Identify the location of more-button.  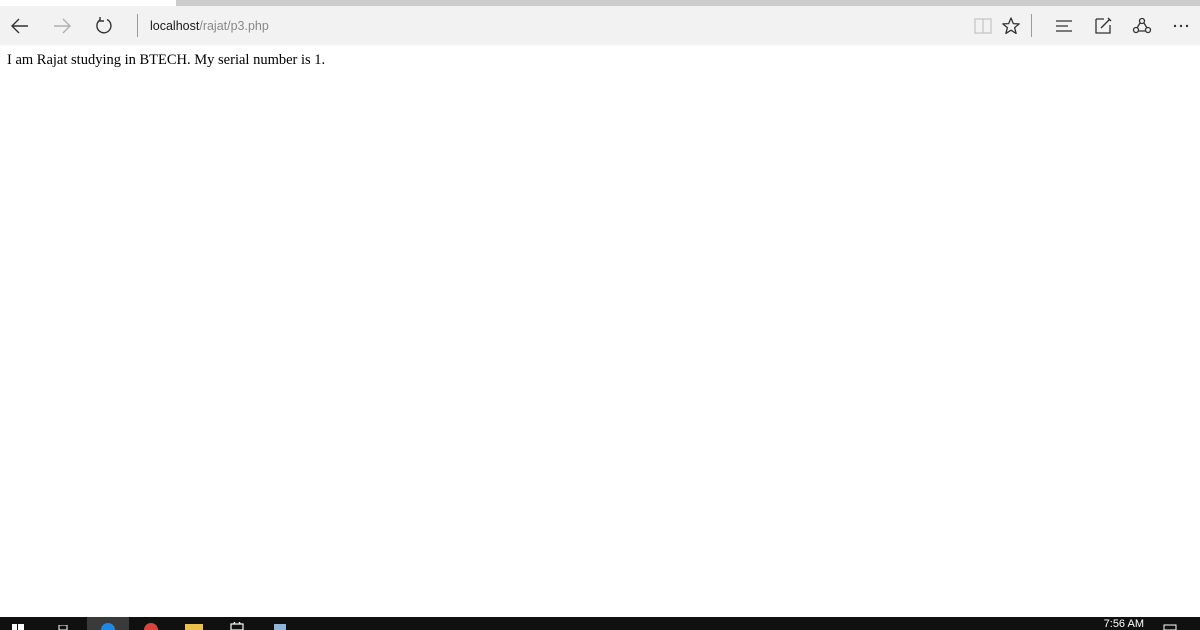
(1180, 25).